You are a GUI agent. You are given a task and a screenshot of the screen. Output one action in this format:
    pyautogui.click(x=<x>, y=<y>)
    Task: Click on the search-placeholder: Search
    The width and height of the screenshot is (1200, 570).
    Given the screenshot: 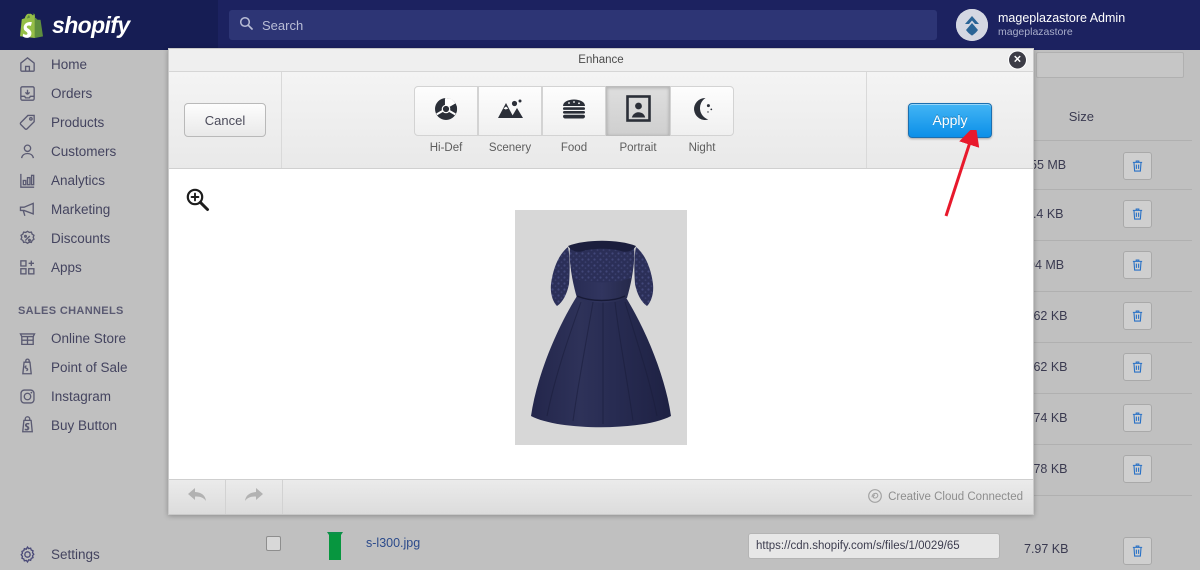 What is the action you would take?
    pyautogui.click(x=283, y=25)
    